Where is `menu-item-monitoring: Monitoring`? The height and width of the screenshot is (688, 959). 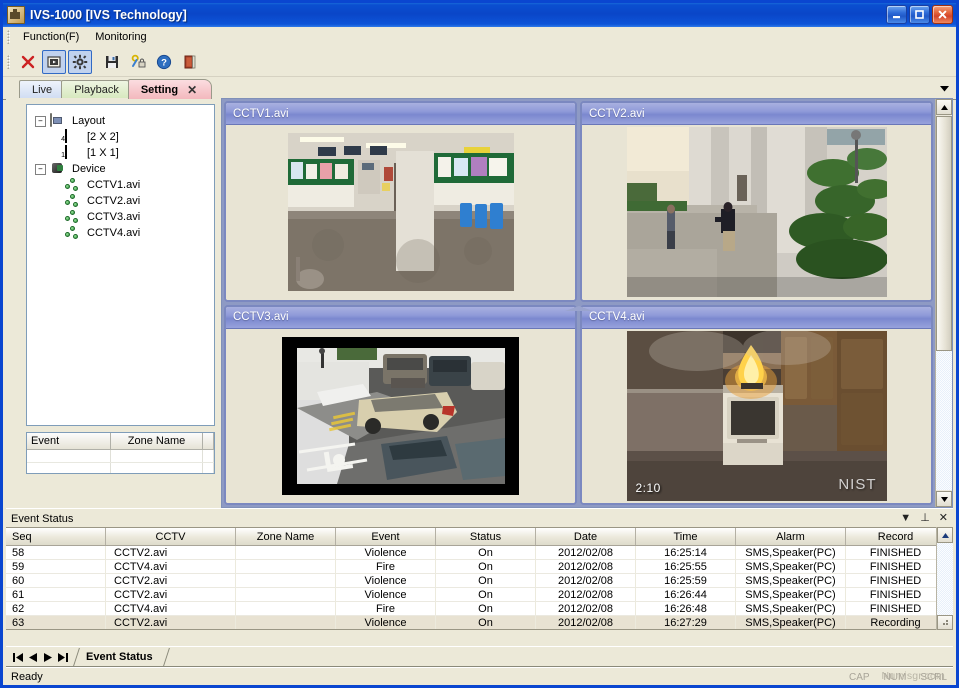
menu-item-monitoring: Monitoring is located at coordinates (120, 37).